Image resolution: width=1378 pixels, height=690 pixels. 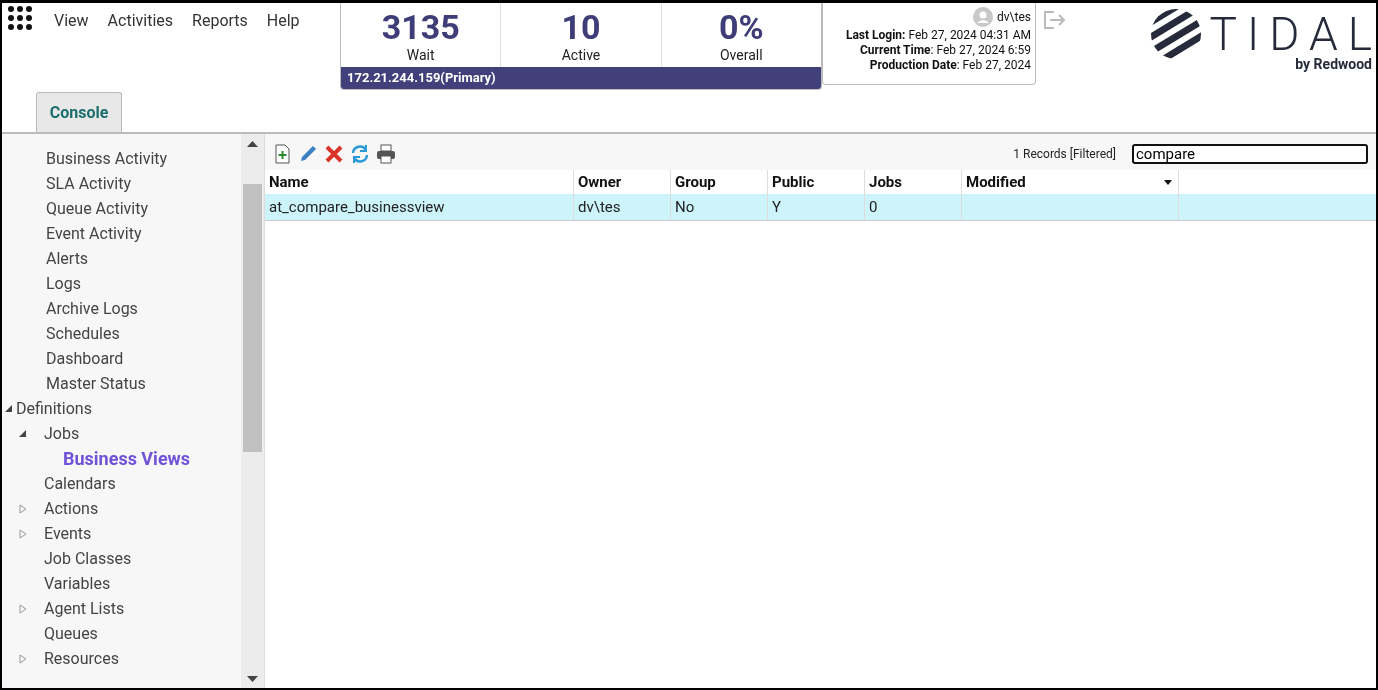 What do you see at coordinates (252, 411) in the screenshot?
I see `scrollbar` at bounding box center [252, 411].